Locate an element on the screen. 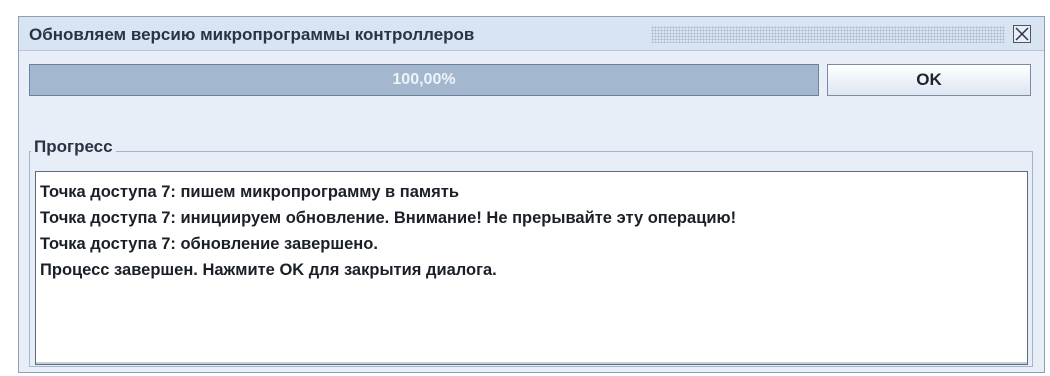 The height and width of the screenshot is (376, 1050). log-line: Точка доступа 7: обновление завершено. is located at coordinates (209, 244).